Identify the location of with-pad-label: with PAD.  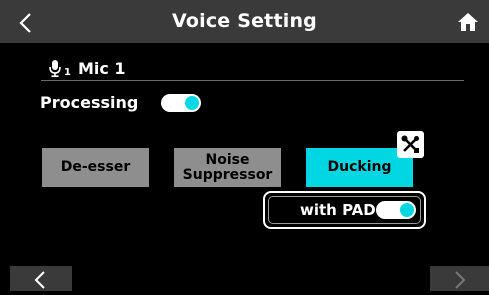
(338, 210).